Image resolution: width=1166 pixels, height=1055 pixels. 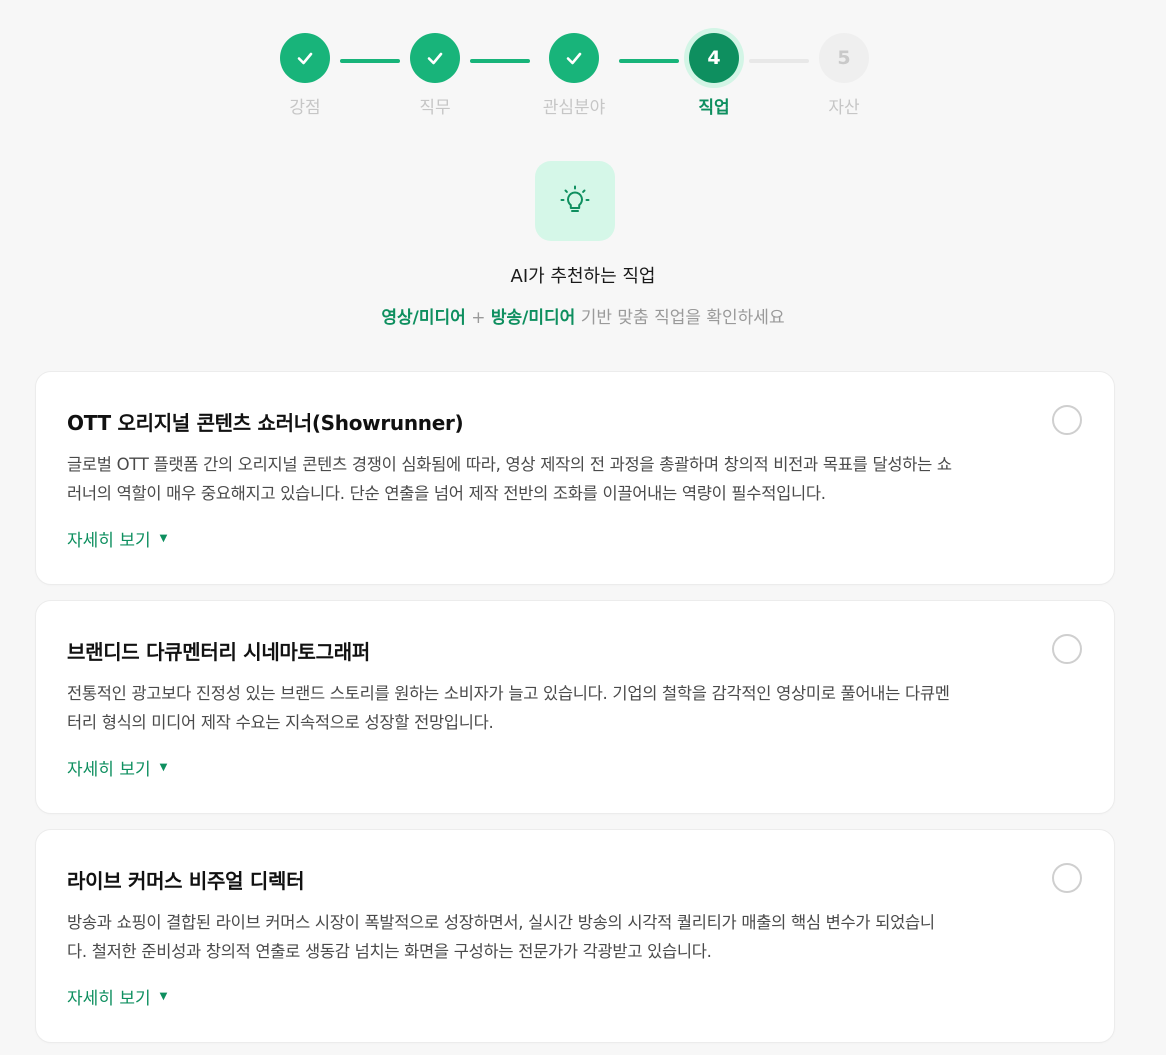 I want to click on progress-stepper: 강점 직무 관심분야 4 직업 5 자산, so click(x=583, y=65).